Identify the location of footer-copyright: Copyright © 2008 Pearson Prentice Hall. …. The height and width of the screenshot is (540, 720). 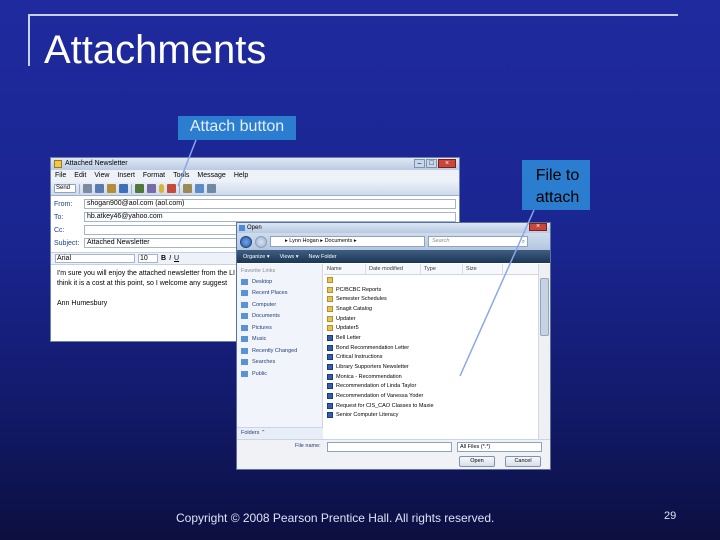
(335, 518).